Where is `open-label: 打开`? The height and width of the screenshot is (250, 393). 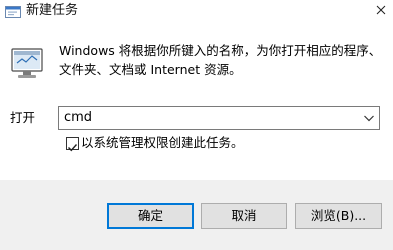
open-label: 打开 is located at coordinates (23, 117).